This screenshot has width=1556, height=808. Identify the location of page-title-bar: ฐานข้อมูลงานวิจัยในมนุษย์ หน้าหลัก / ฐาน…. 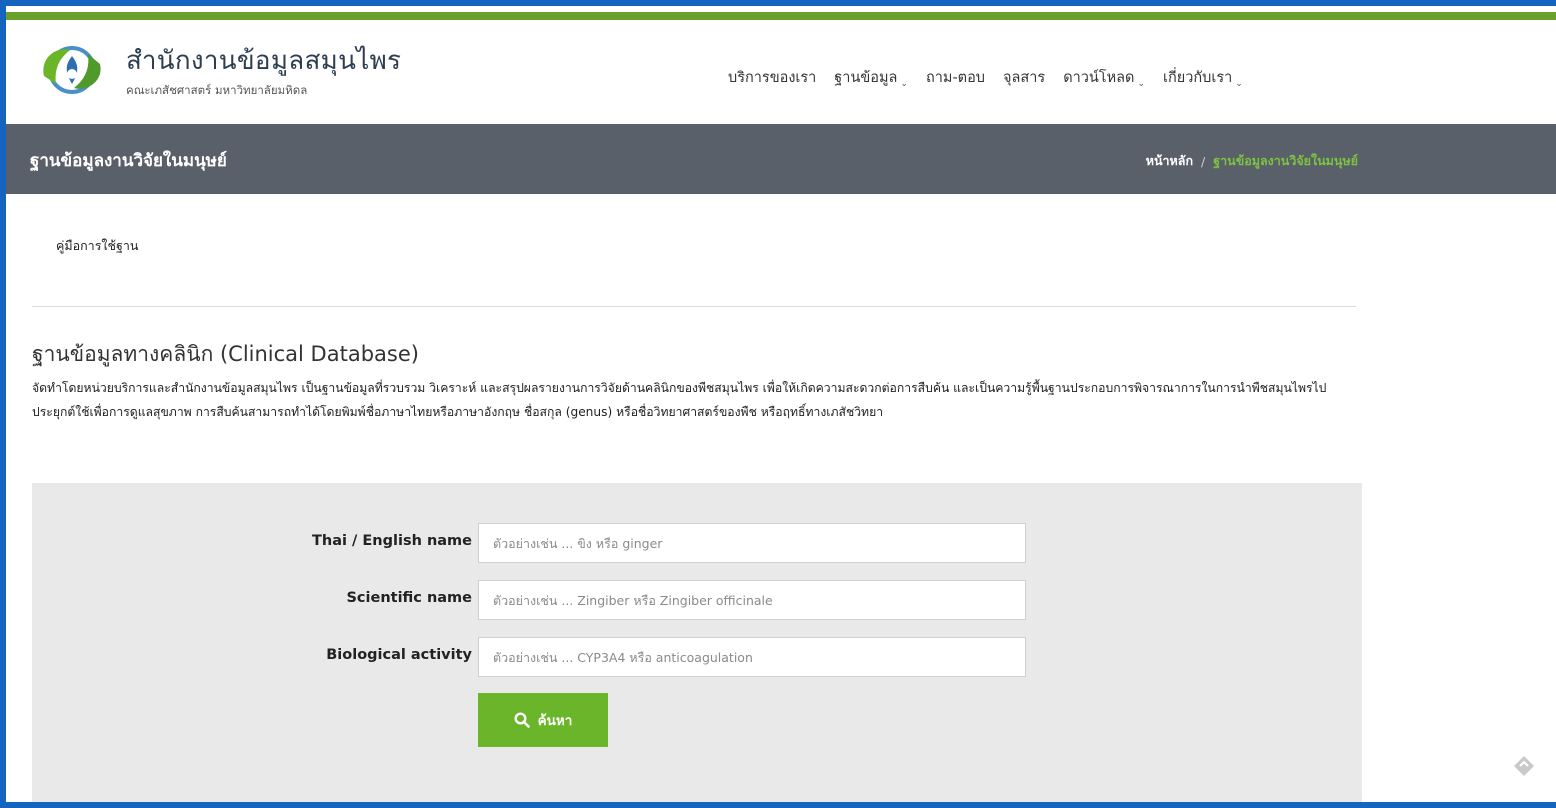
(781, 159).